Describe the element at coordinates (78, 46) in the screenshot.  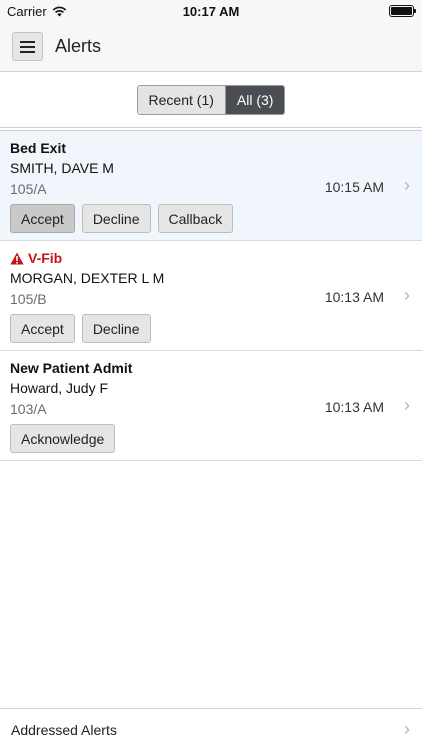
I see `page-title: Alerts` at that location.